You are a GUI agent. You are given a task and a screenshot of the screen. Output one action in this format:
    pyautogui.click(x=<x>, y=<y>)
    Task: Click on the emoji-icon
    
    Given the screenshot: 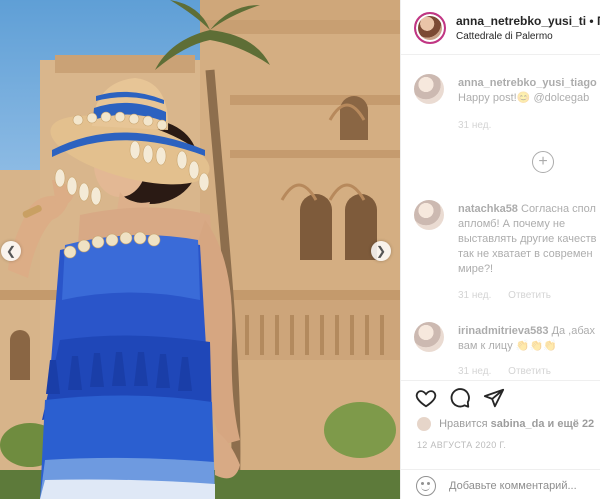 What is the action you would take?
    pyautogui.click(x=426, y=486)
    